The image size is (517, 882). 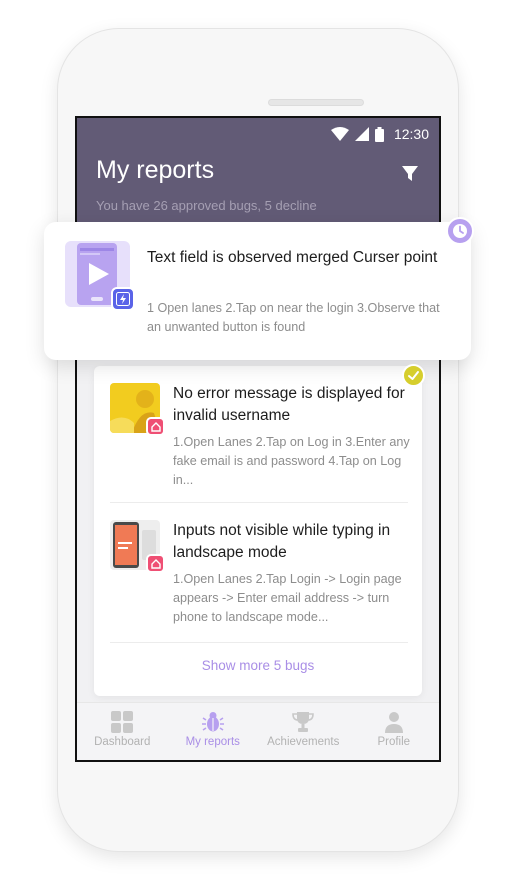 I want to click on app-badge, so click(x=123, y=299).